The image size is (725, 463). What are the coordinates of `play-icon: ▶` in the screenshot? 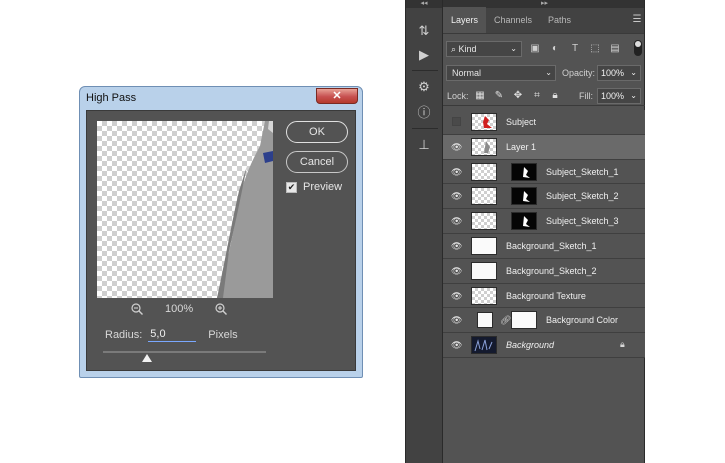 It's located at (424, 55).